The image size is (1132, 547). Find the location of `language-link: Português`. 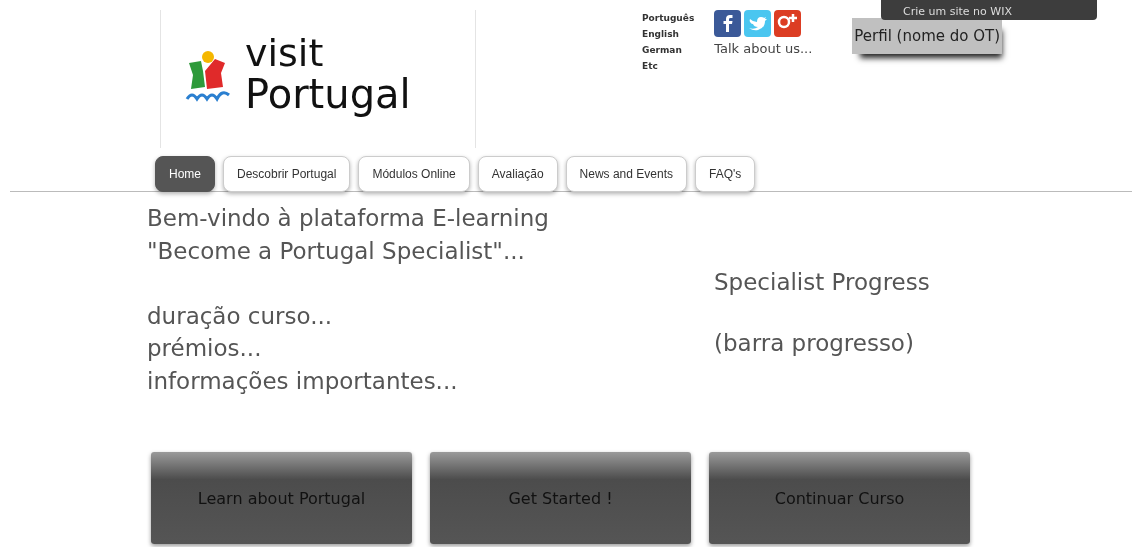

language-link: Português is located at coordinates (668, 18).